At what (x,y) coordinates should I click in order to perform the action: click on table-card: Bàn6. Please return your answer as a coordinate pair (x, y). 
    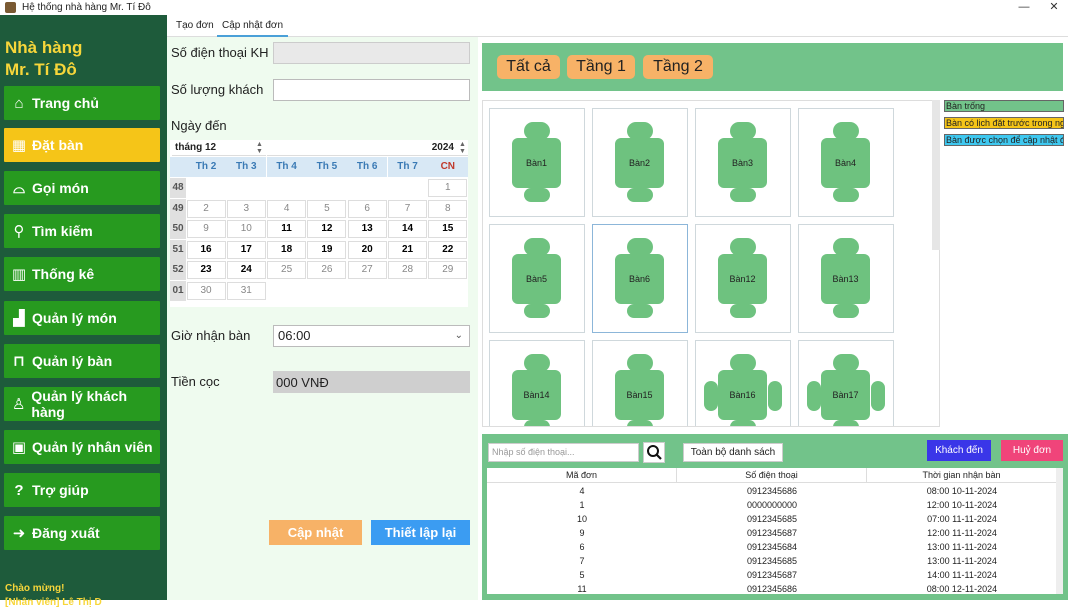
    Looking at the image, I should click on (640, 278).